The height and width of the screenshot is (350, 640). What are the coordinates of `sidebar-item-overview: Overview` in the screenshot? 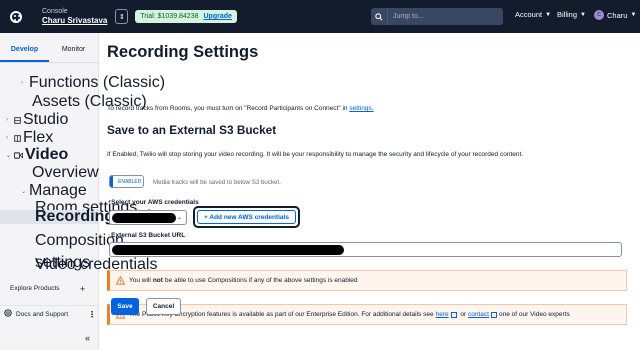 It's located at (65, 173).